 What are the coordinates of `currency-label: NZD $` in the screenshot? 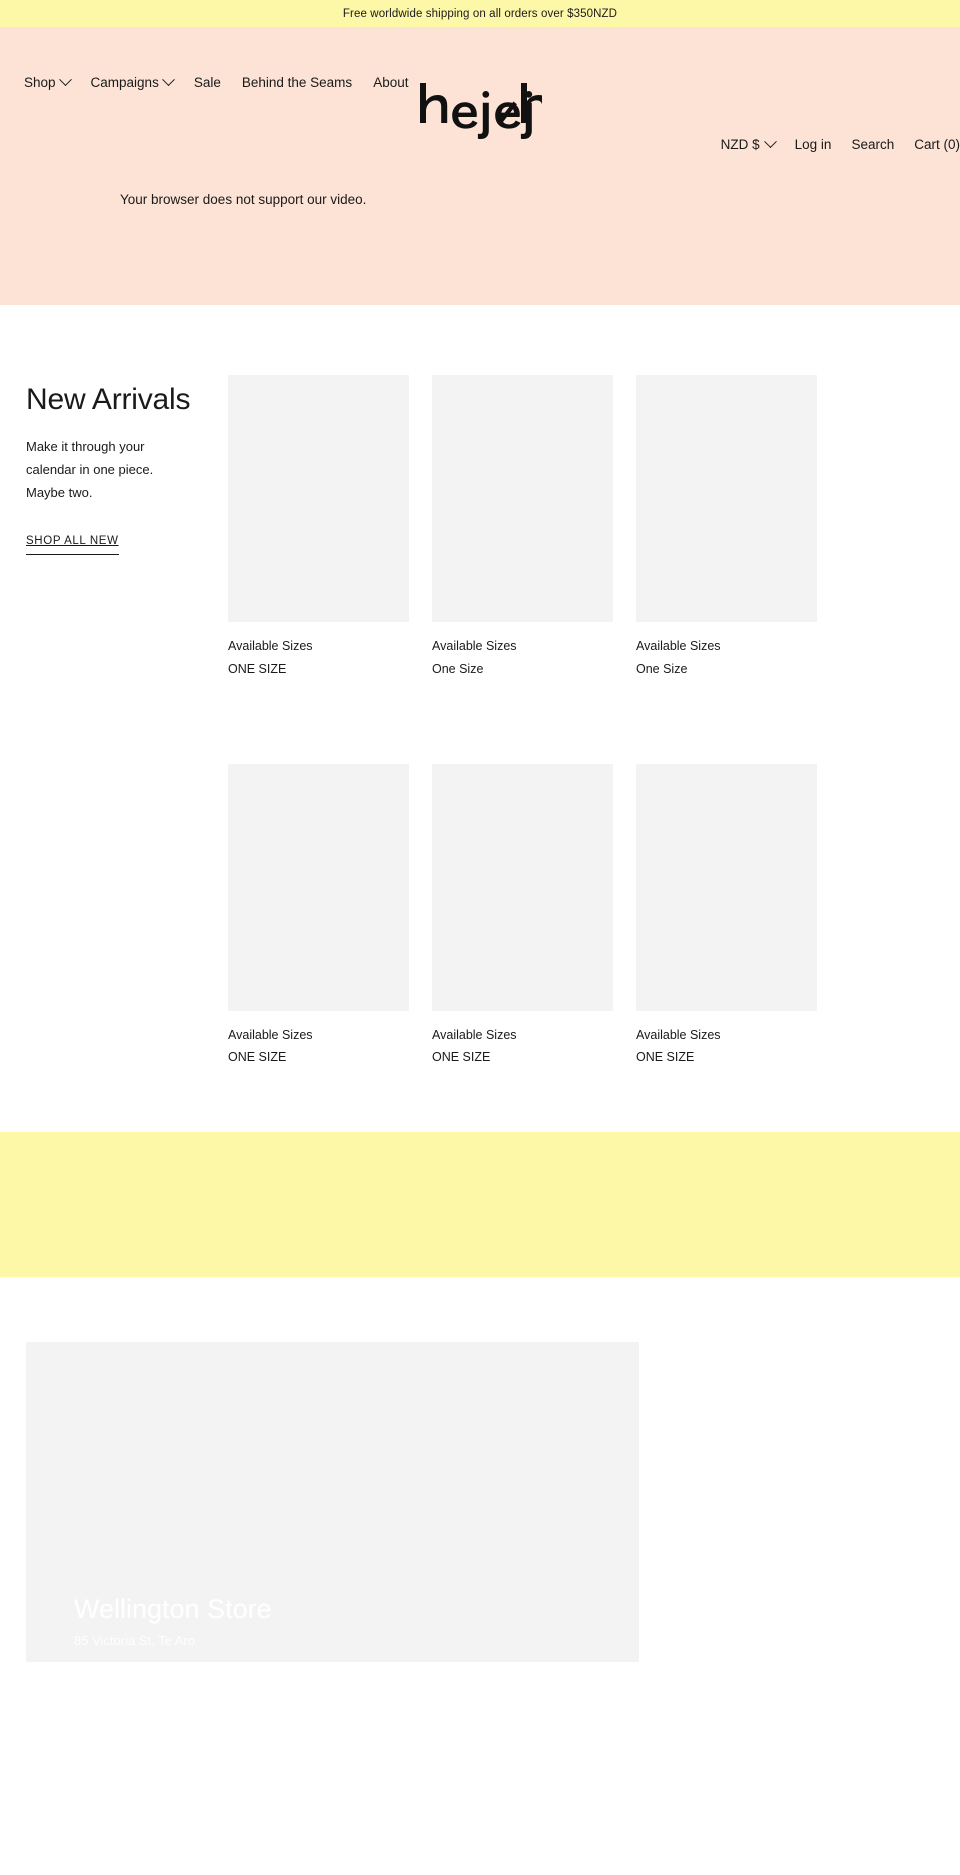 It's located at (740, 144).